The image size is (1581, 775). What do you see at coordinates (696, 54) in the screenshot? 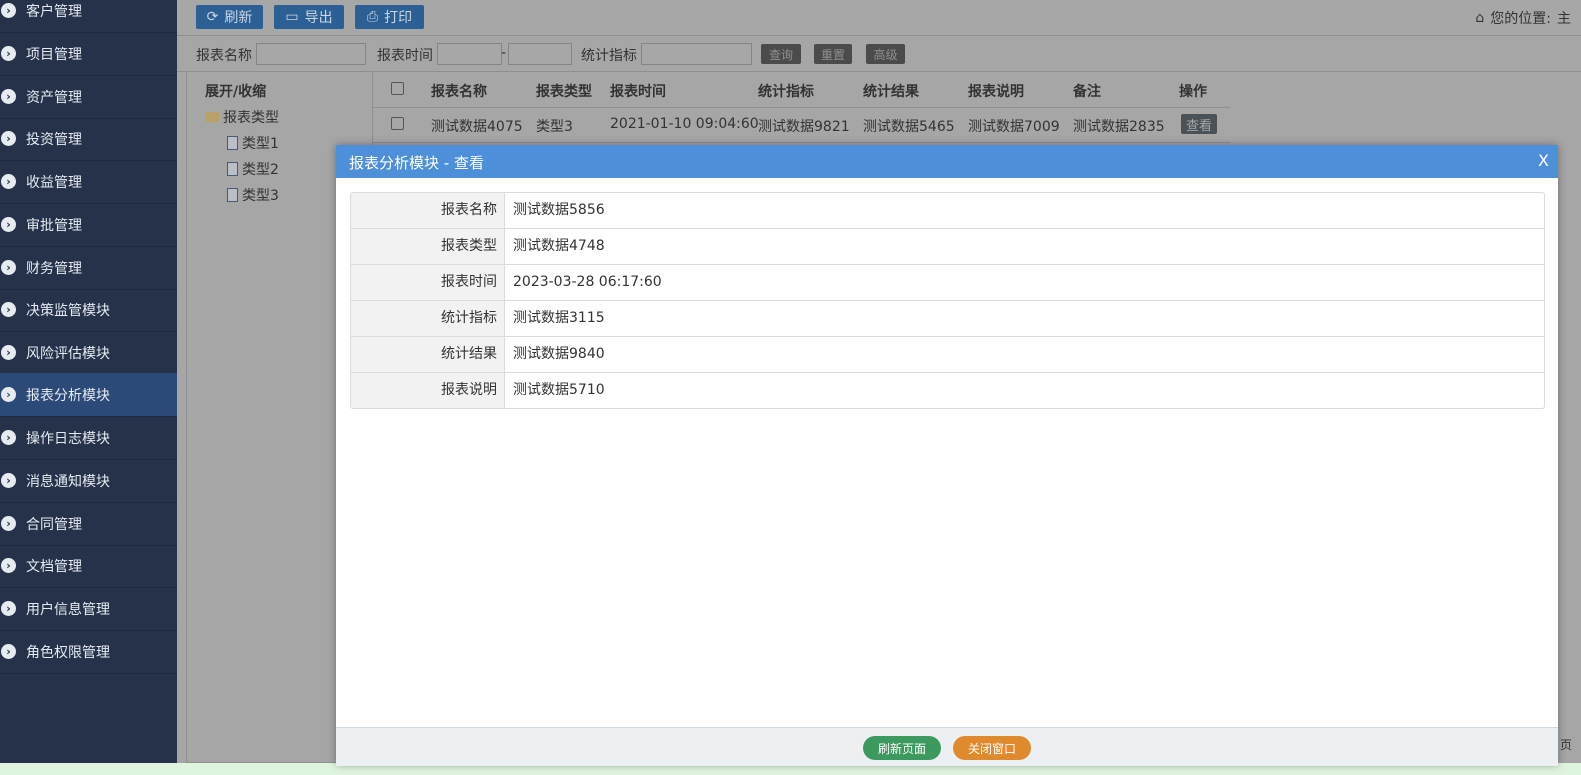
I see `metric-input` at bounding box center [696, 54].